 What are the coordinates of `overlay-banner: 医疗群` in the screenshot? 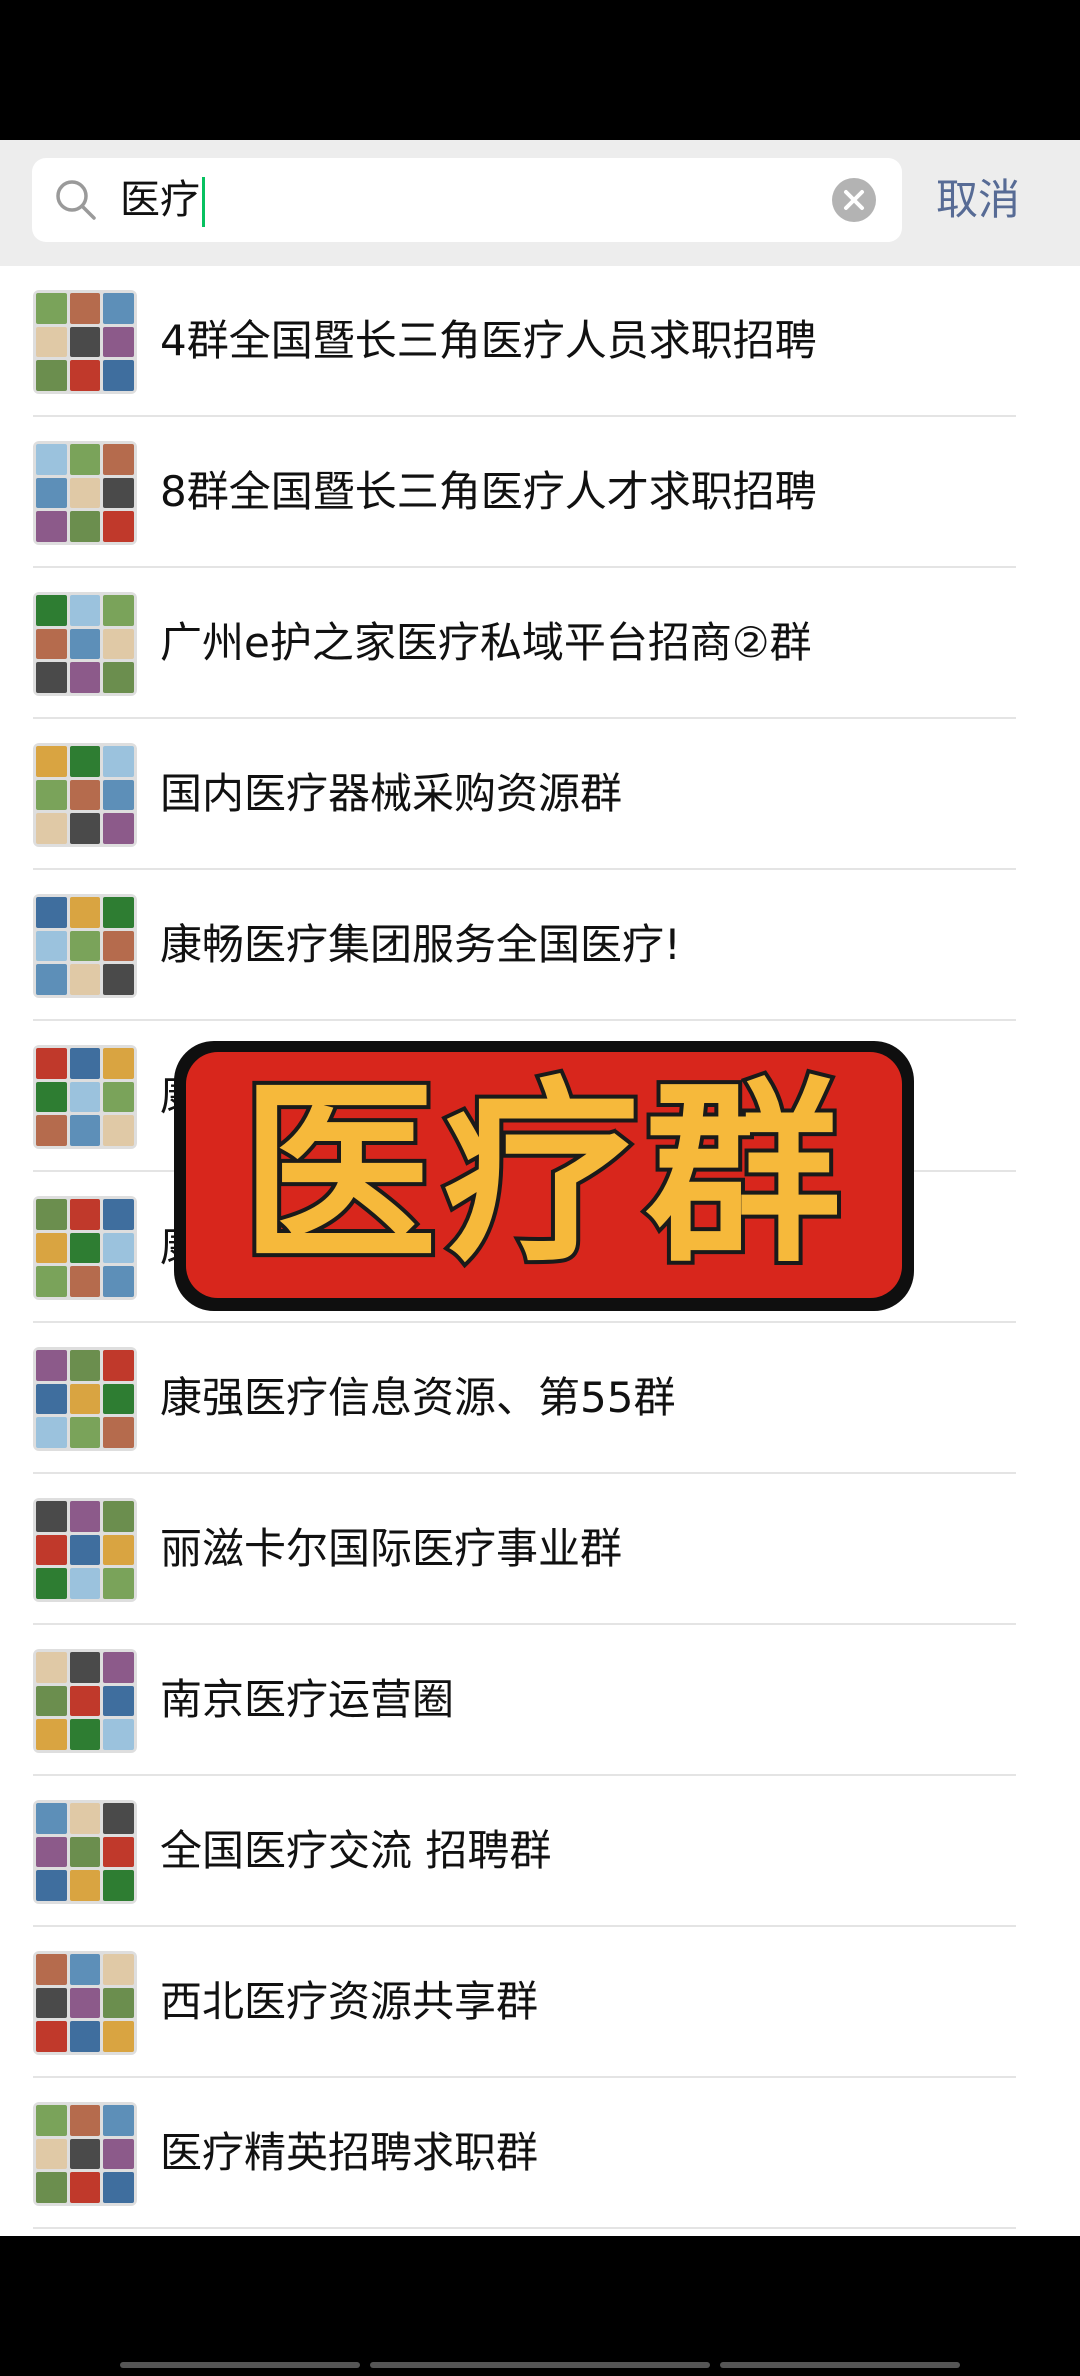 It's located at (544, 1175).